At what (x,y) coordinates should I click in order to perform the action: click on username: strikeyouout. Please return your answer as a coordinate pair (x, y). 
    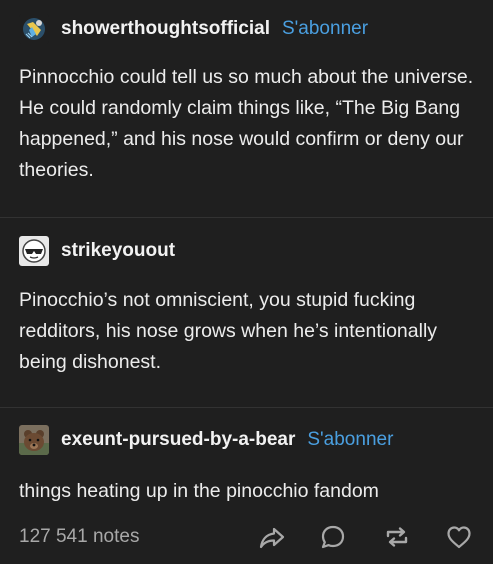
    Looking at the image, I should click on (118, 251).